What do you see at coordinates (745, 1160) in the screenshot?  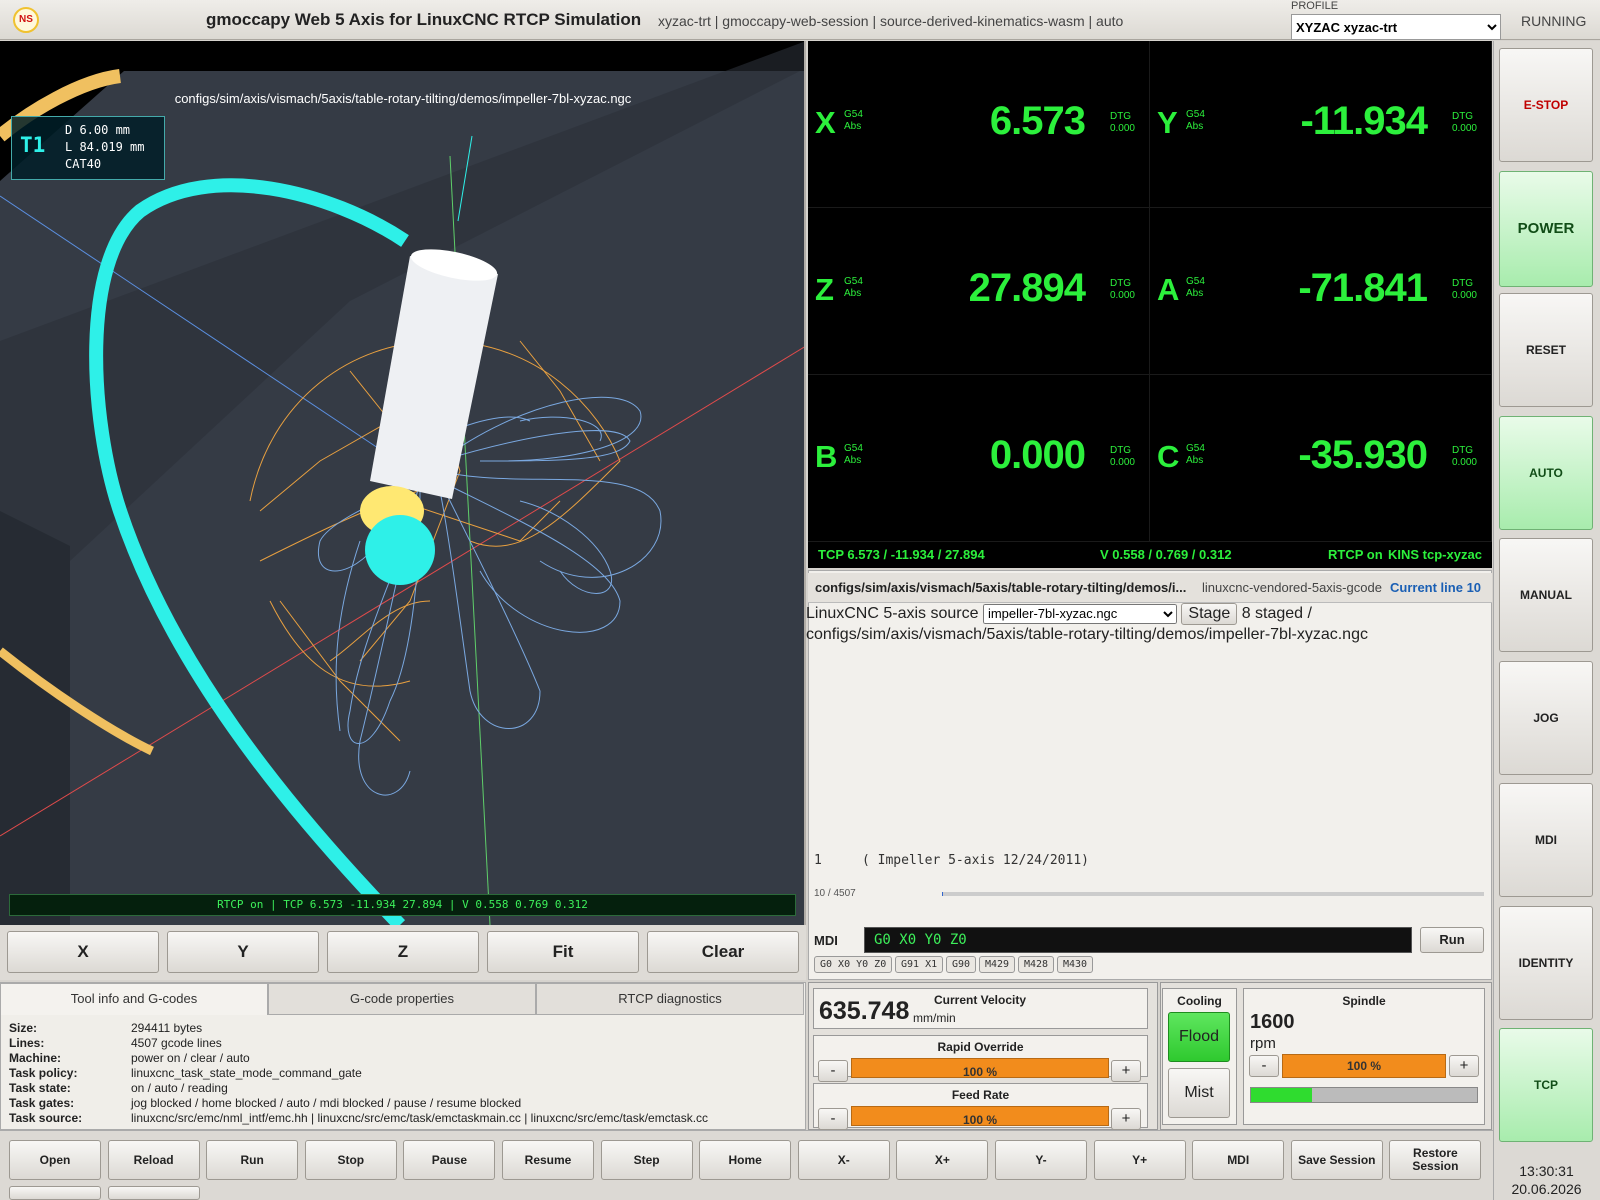 I see `action-home-button: Home` at bounding box center [745, 1160].